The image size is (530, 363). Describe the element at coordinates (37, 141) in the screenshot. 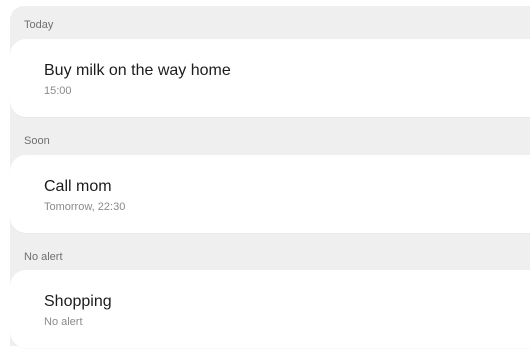

I see `section-header-soon: Soon` at that location.